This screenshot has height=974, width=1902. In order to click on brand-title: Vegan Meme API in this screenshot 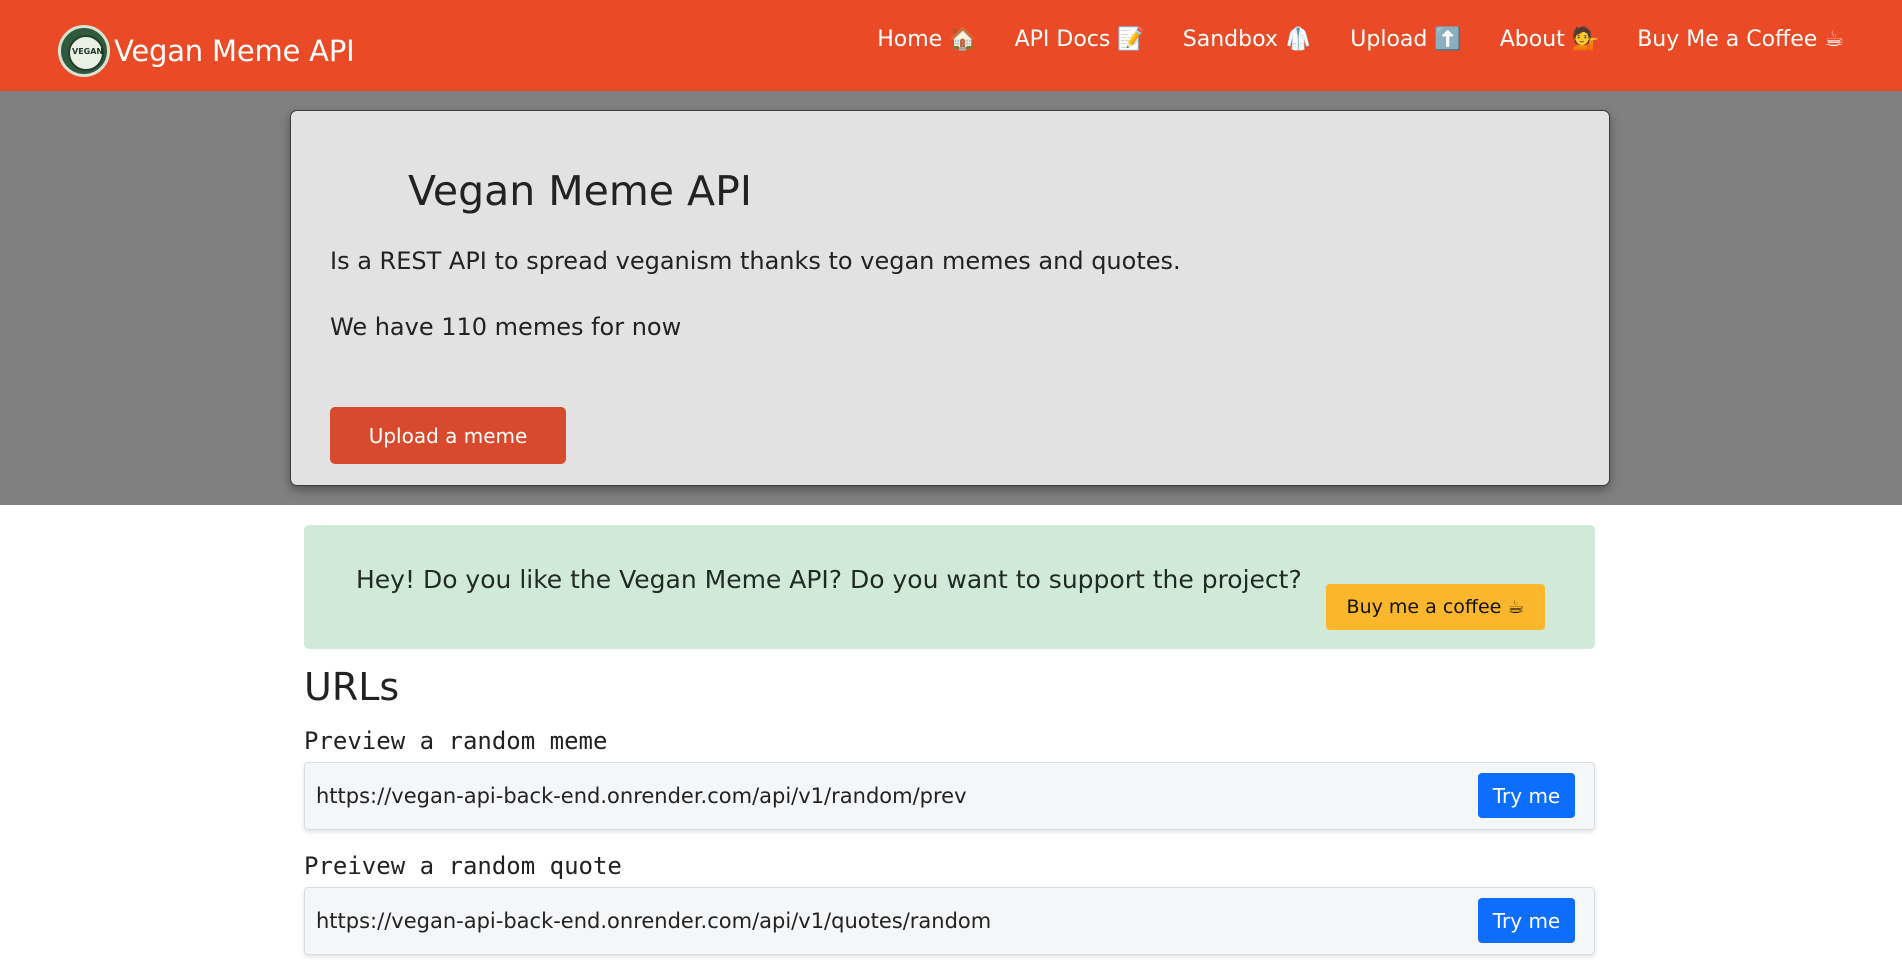, I will do `click(234, 51)`.